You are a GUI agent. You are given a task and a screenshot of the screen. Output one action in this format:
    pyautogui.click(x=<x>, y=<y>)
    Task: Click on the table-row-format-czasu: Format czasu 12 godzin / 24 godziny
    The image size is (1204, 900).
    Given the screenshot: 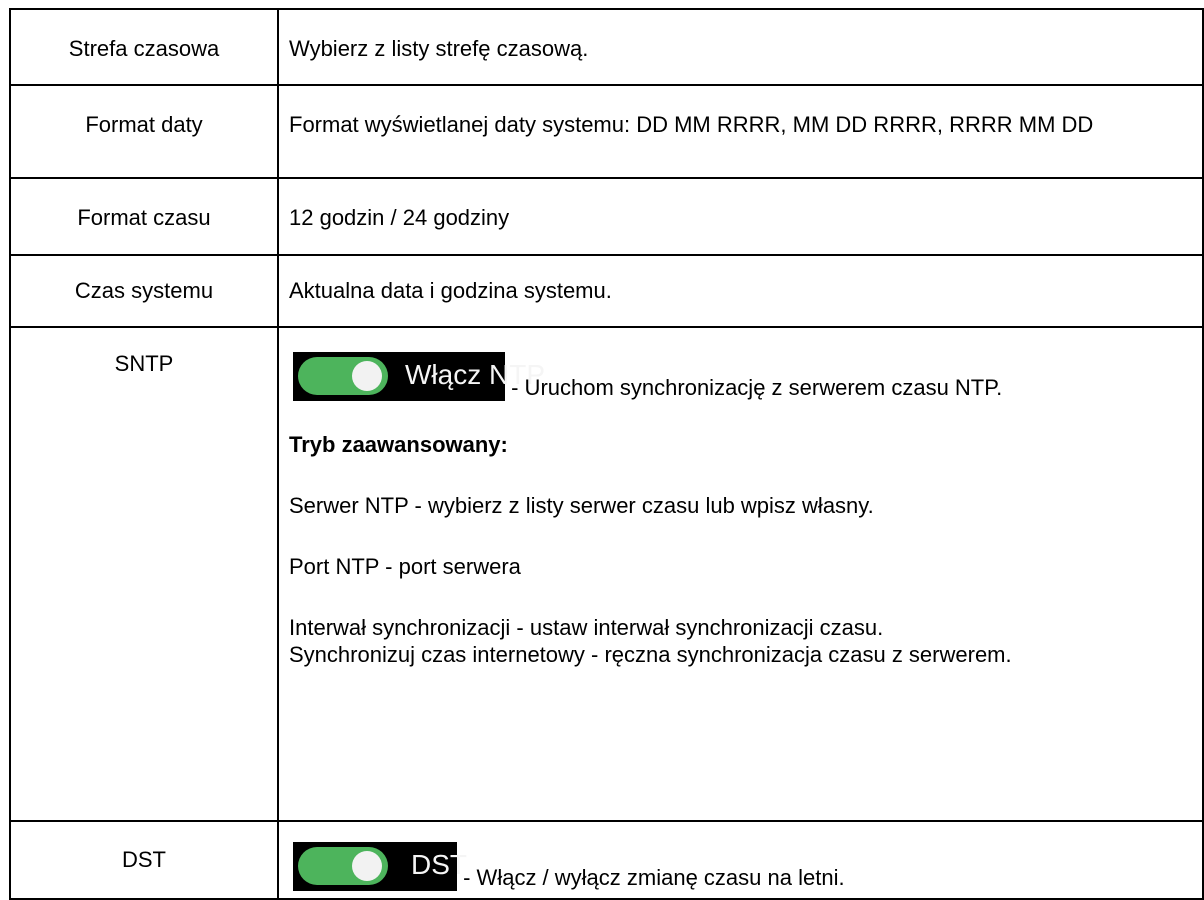 What is the action you would take?
    pyautogui.click(x=606, y=216)
    